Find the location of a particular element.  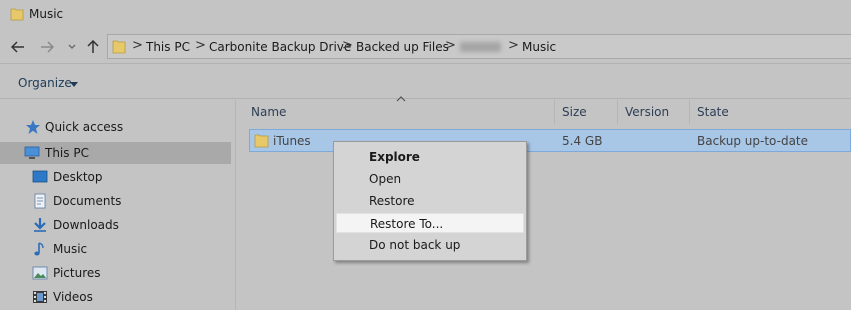

column-header-size: Size is located at coordinates (586, 112).